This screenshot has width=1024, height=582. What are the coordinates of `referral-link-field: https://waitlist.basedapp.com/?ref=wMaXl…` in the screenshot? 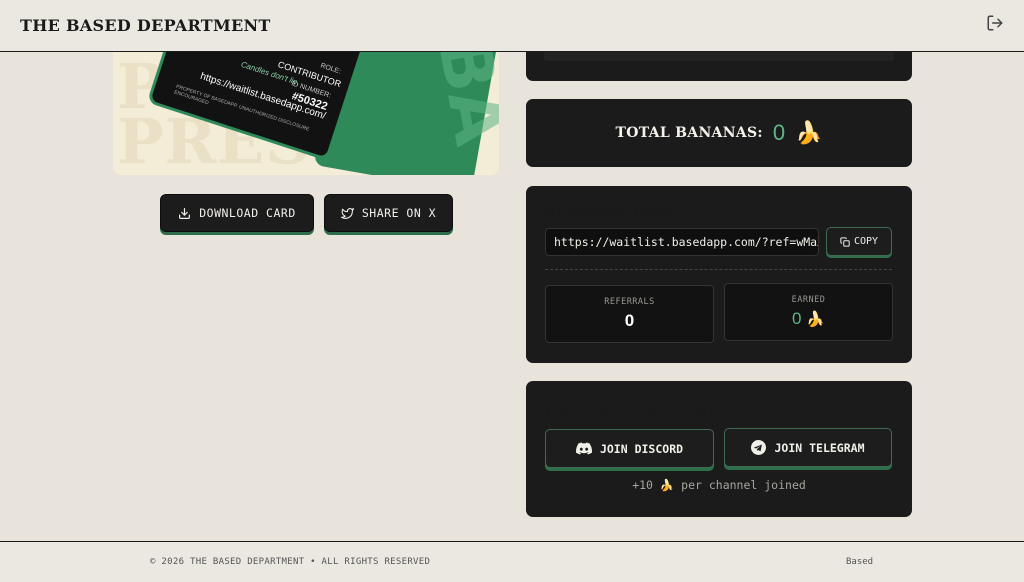 It's located at (682, 242).